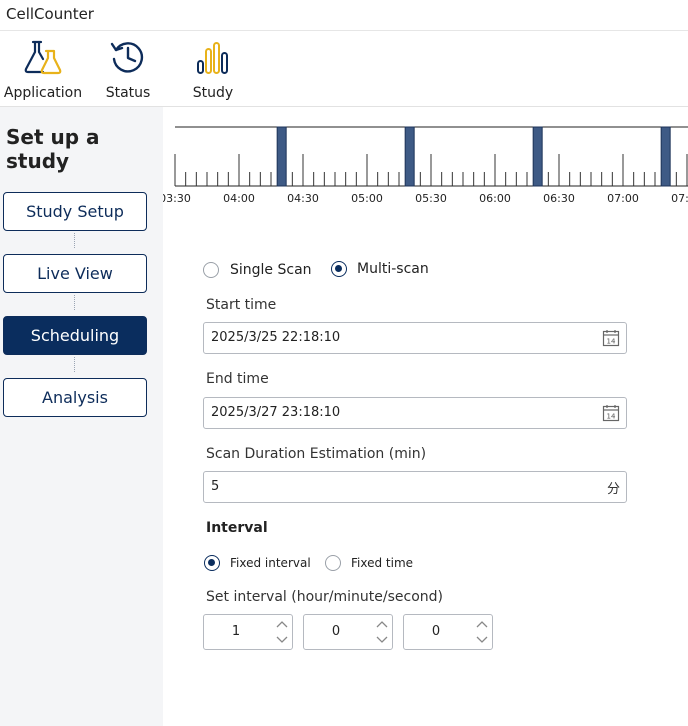 This screenshot has height=726, width=688. Describe the element at coordinates (559, 198) in the screenshot. I see `timeline-tick-label: 06:30` at that location.